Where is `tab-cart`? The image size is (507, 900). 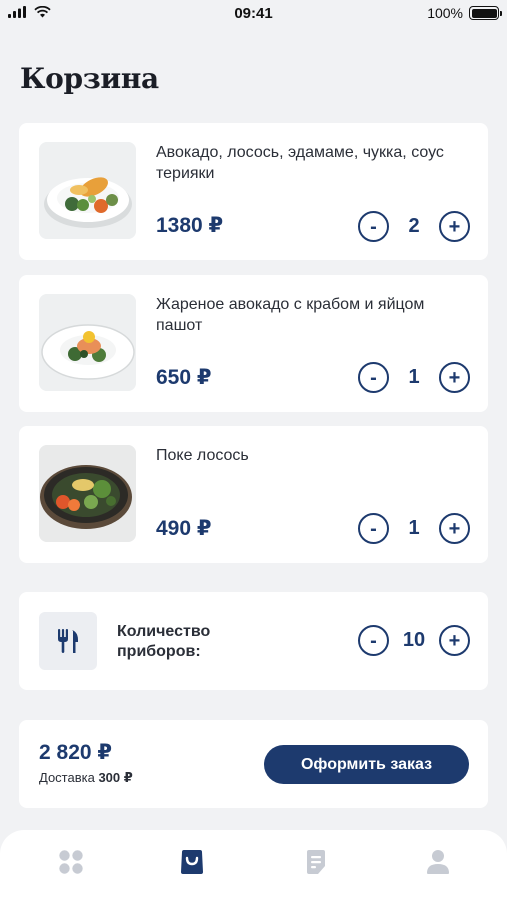 tab-cart is located at coordinates (192, 862).